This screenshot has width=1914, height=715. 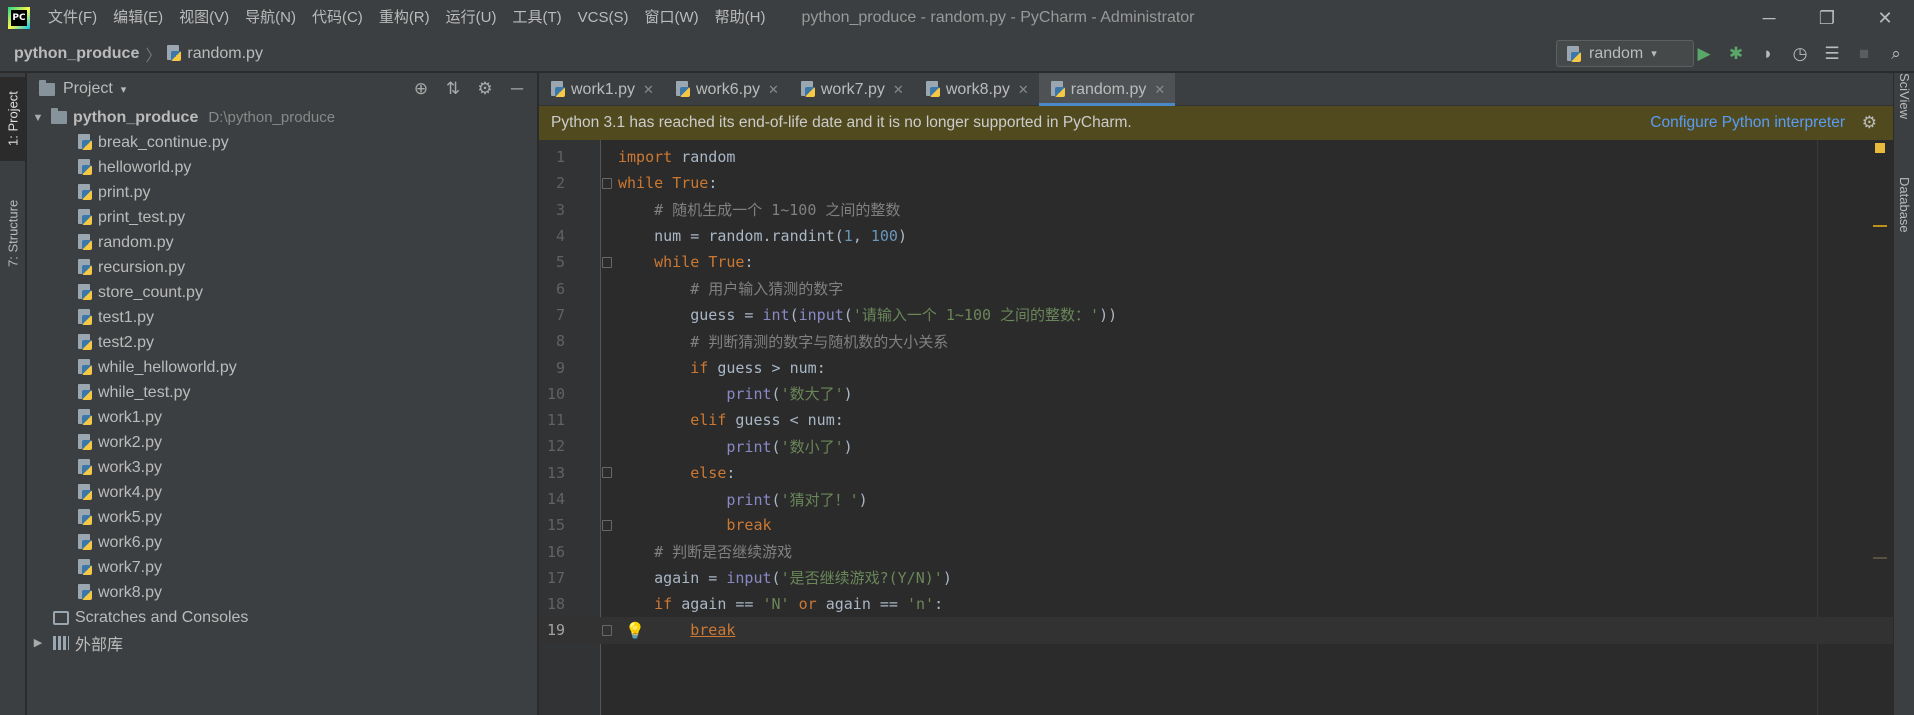 What do you see at coordinates (1216, 420) in the screenshot?
I see `code-line: 11 elif guess < num:` at bounding box center [1216, 420].